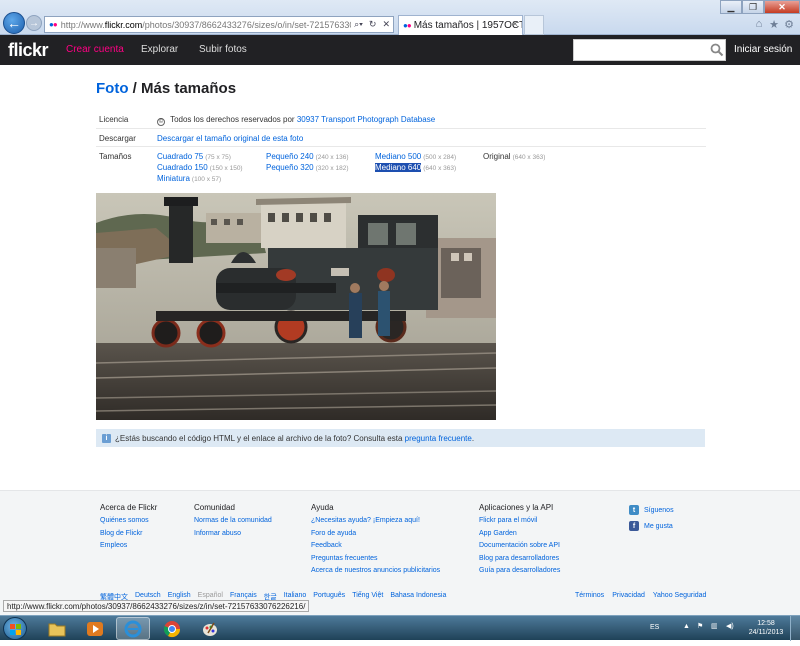  Describe the element at coordinates (759, 24) in the screenshot. I see `home-icon: ⌂` at that location.